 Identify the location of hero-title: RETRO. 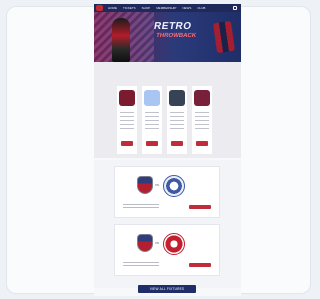
(172, 26).